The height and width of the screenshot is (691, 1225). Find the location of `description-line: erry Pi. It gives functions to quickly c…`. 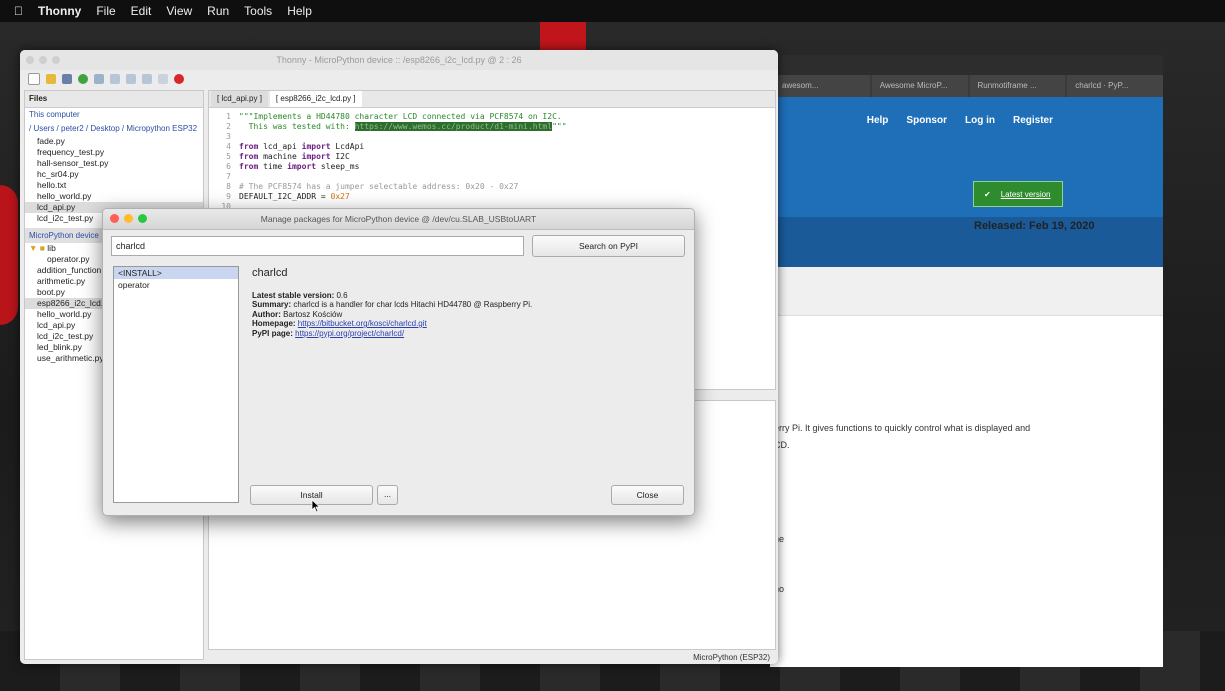

description-line: erry Pi. It gives functions to quickly c… is located at coordinates (902, 428).